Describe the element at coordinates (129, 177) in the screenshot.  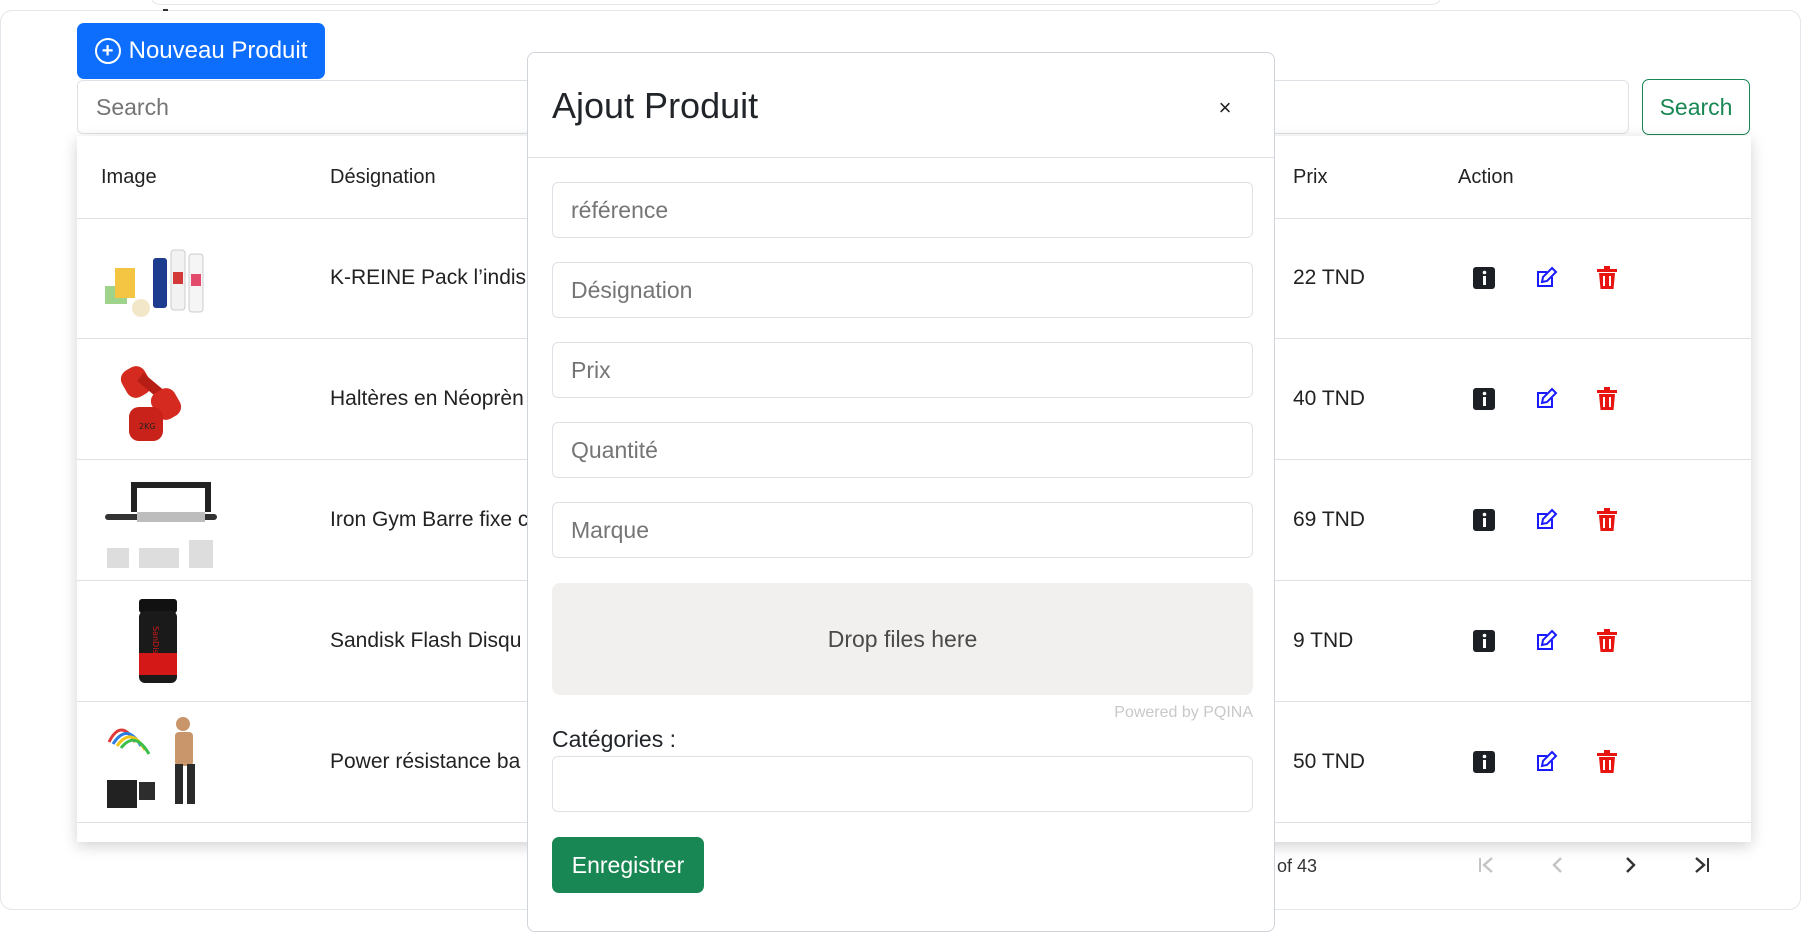
I see `header-image: Image` at that location.